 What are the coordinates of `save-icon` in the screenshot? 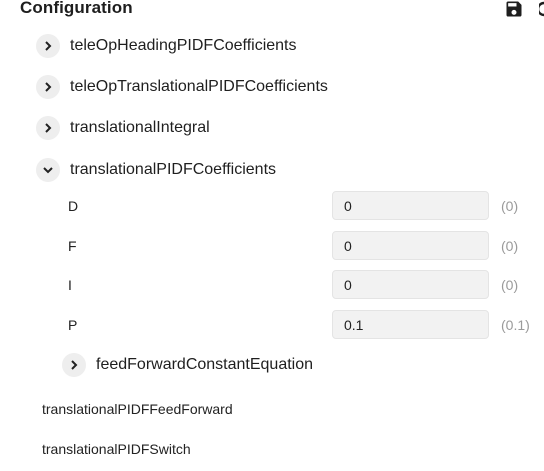 It's located at (514, 9).